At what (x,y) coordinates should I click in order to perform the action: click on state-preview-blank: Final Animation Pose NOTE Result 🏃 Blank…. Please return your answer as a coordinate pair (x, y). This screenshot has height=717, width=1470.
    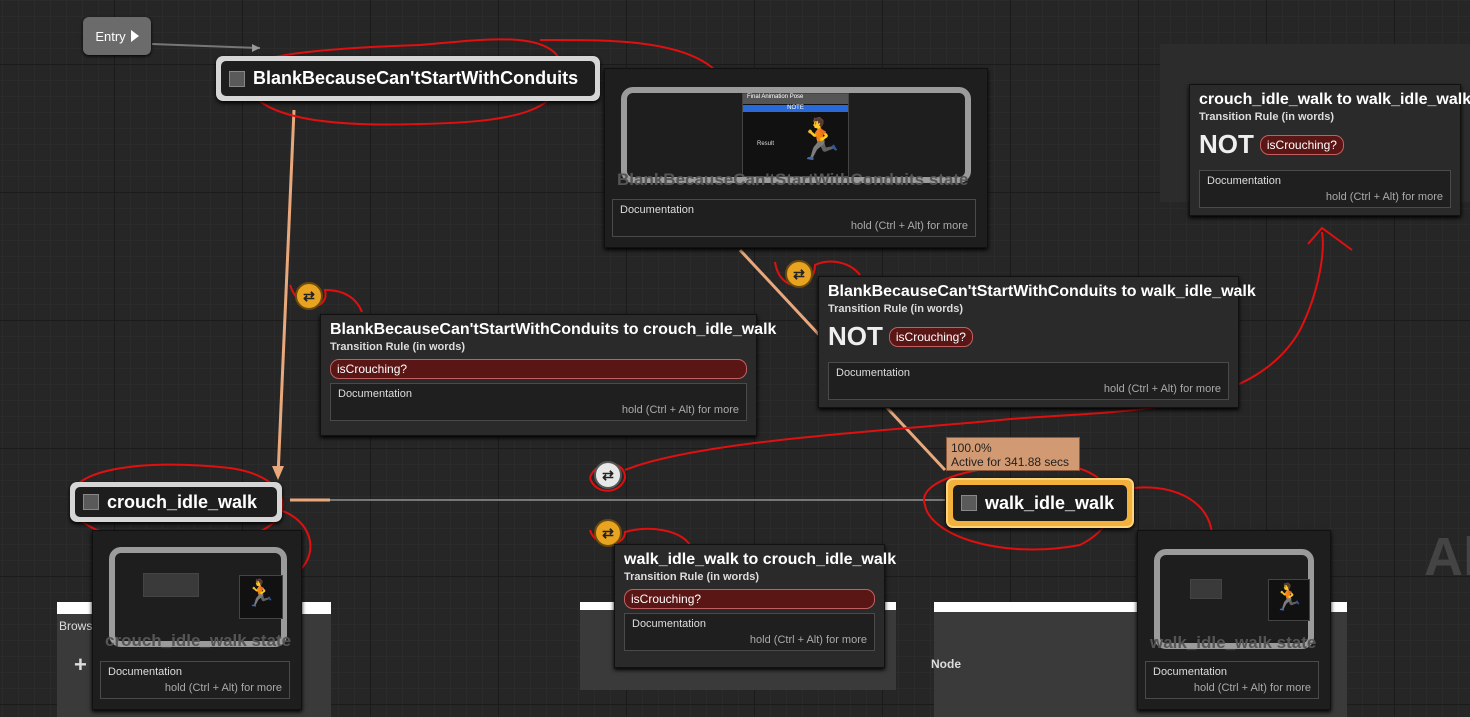
    Looking at the image, I should click on (796, 158).